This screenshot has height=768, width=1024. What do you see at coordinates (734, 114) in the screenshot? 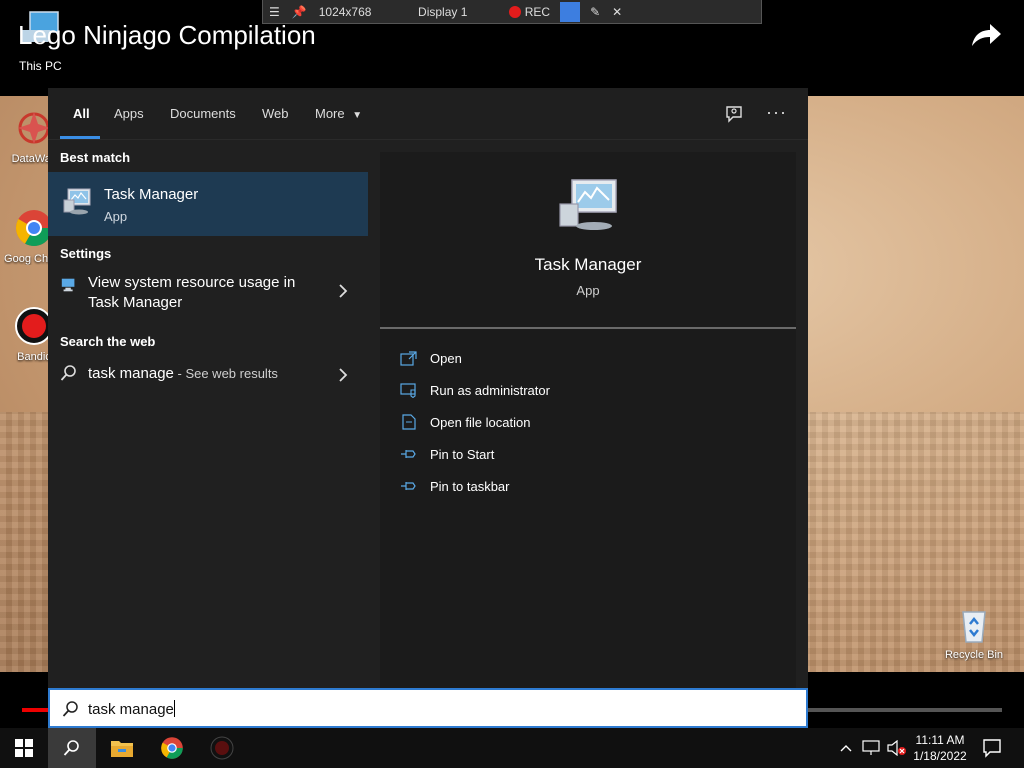
I see `feedback-icon` at bounding box center [734, 114].